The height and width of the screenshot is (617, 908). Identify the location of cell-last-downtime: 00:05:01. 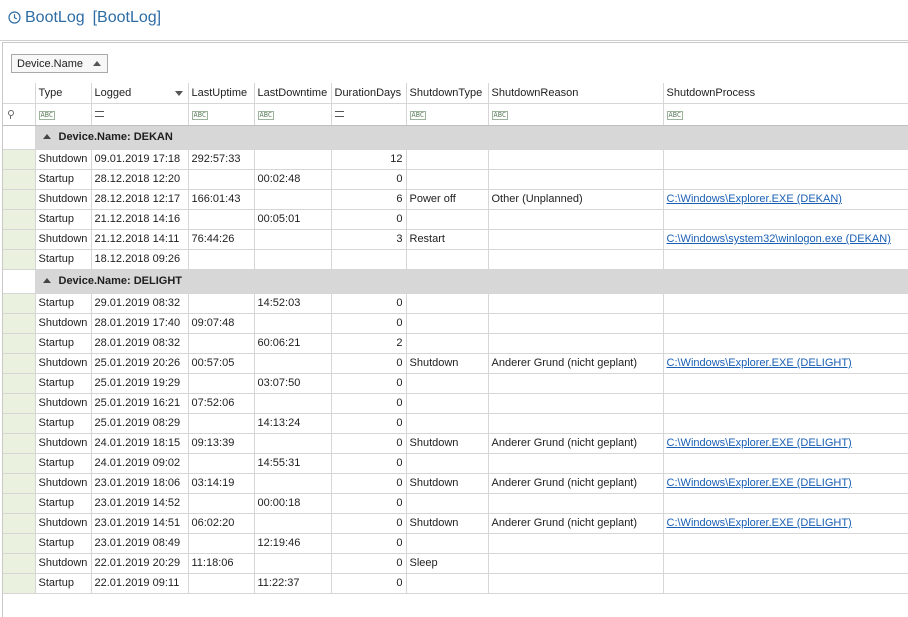
(293, 219).